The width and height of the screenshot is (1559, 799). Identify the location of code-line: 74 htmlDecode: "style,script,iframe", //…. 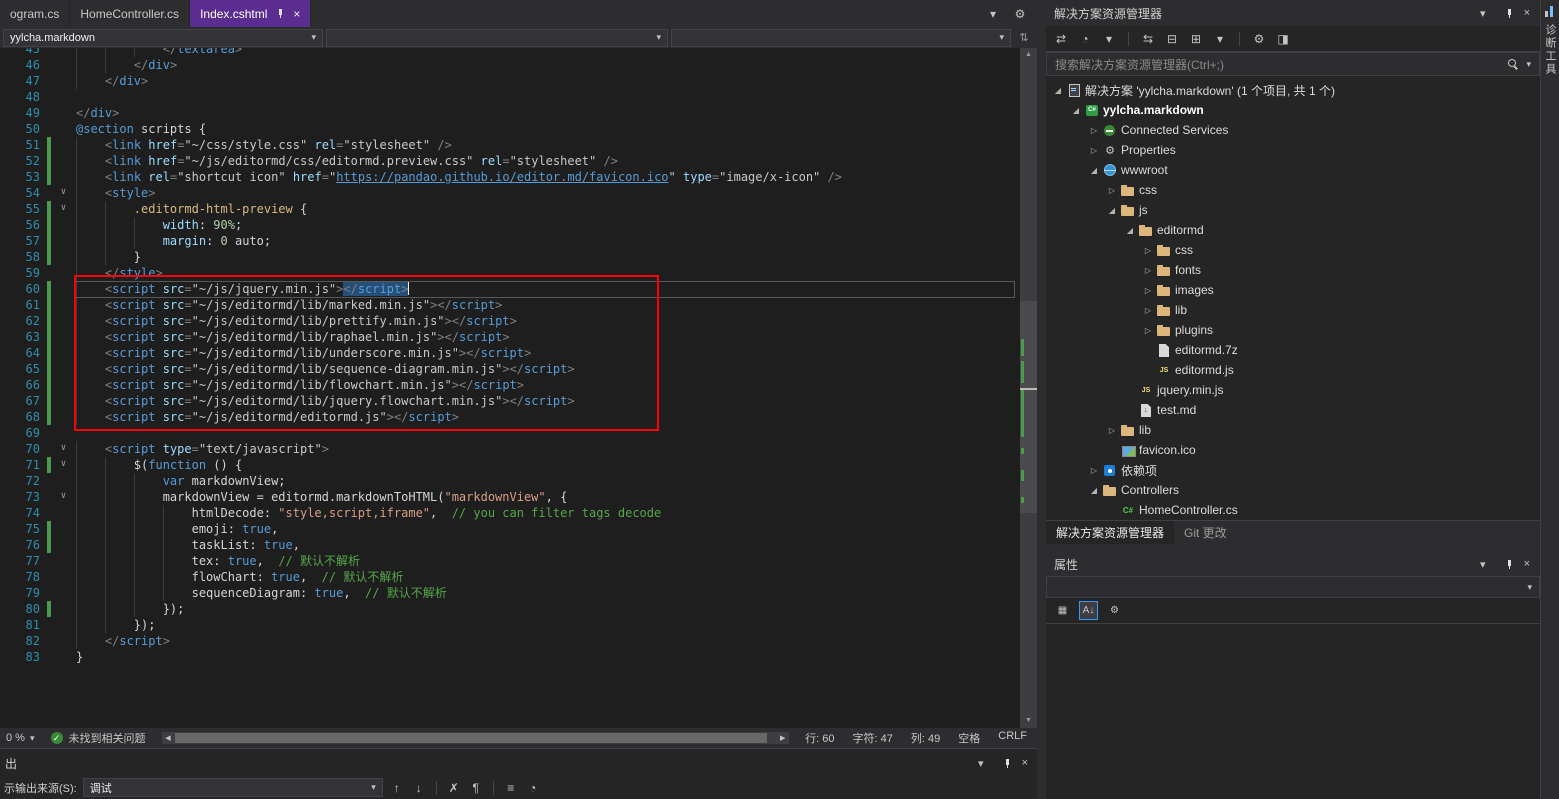
(510, 513).